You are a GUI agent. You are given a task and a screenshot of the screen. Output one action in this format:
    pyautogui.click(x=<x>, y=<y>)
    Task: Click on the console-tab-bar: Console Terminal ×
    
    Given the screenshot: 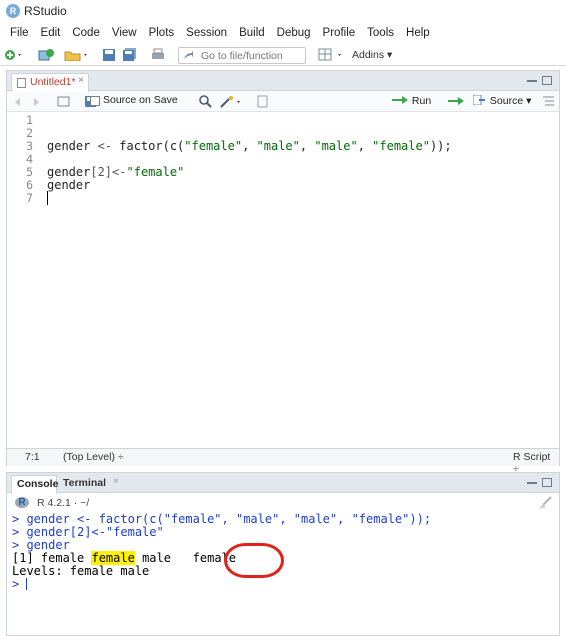 What is the action you would take?
    pyautogui.click(x=283, y=483)
    